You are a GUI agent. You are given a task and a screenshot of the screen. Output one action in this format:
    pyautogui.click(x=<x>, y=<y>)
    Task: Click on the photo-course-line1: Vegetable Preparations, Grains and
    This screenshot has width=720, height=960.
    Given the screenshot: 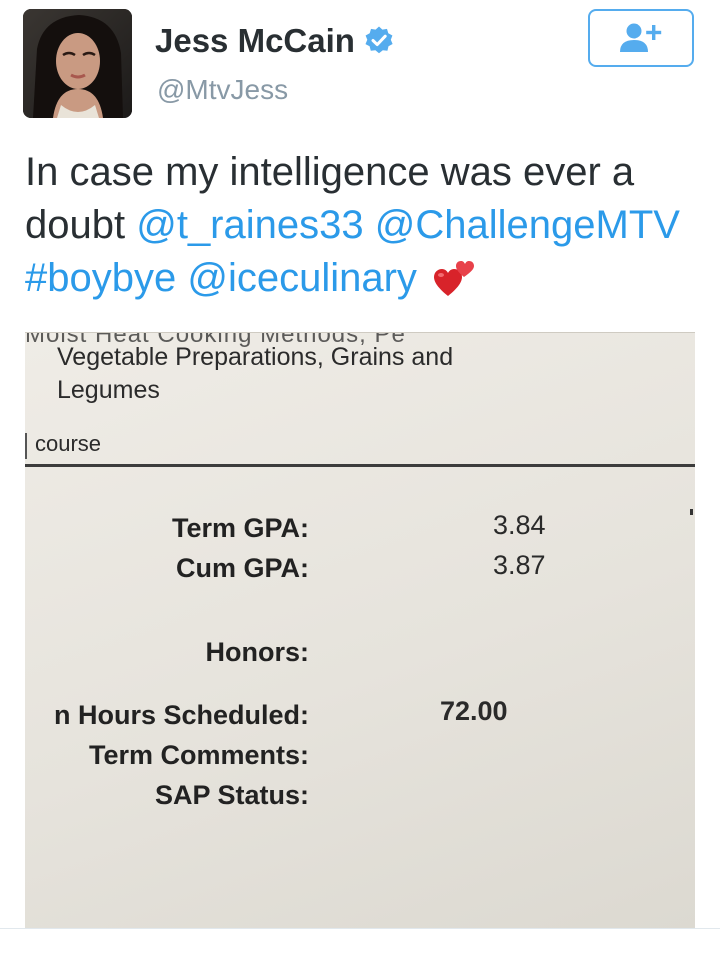 What is the action you would take?
    pyautogui.click(x=255, y=357)
    